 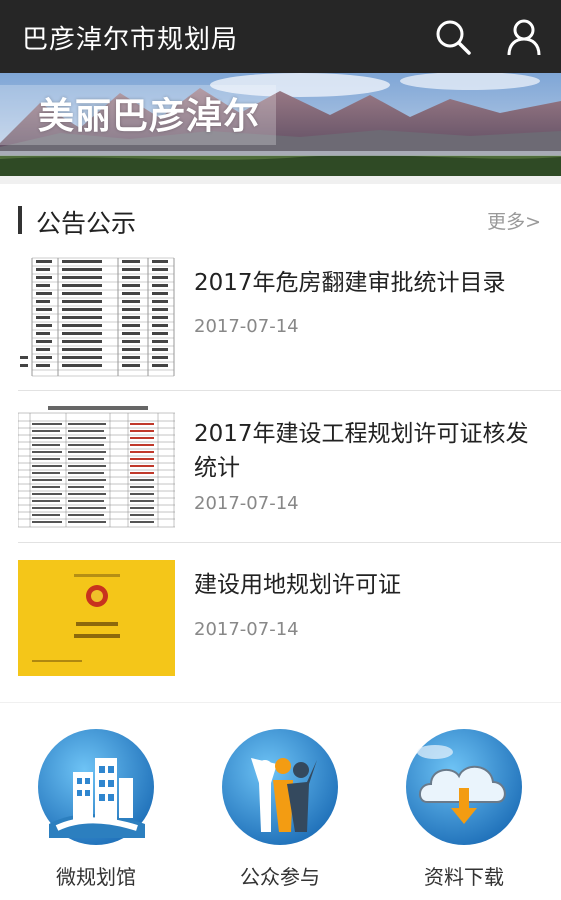 What do you see at coordinates (96, 618) in the screenshot?
I see `certificate-thumbnail` at bounding box center [96, 618].